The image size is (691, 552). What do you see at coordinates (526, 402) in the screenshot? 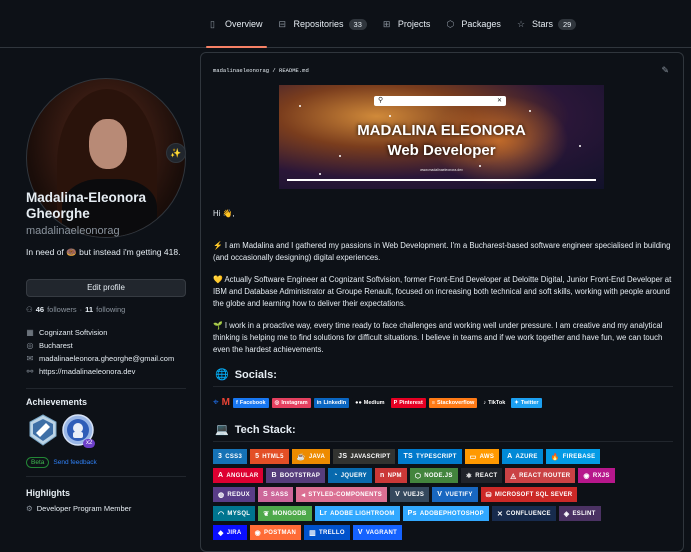
I see `social-badge-twitter: ✦ Twitter` at bounding box center [526, 402].